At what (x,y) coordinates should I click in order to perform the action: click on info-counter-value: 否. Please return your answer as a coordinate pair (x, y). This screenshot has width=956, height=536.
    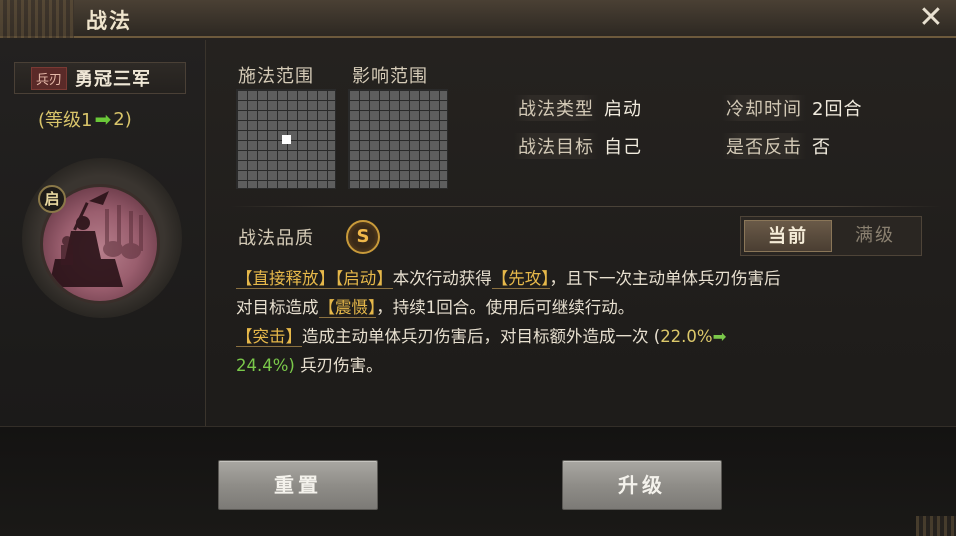
    Looking at the image, I should click on (821, 147).